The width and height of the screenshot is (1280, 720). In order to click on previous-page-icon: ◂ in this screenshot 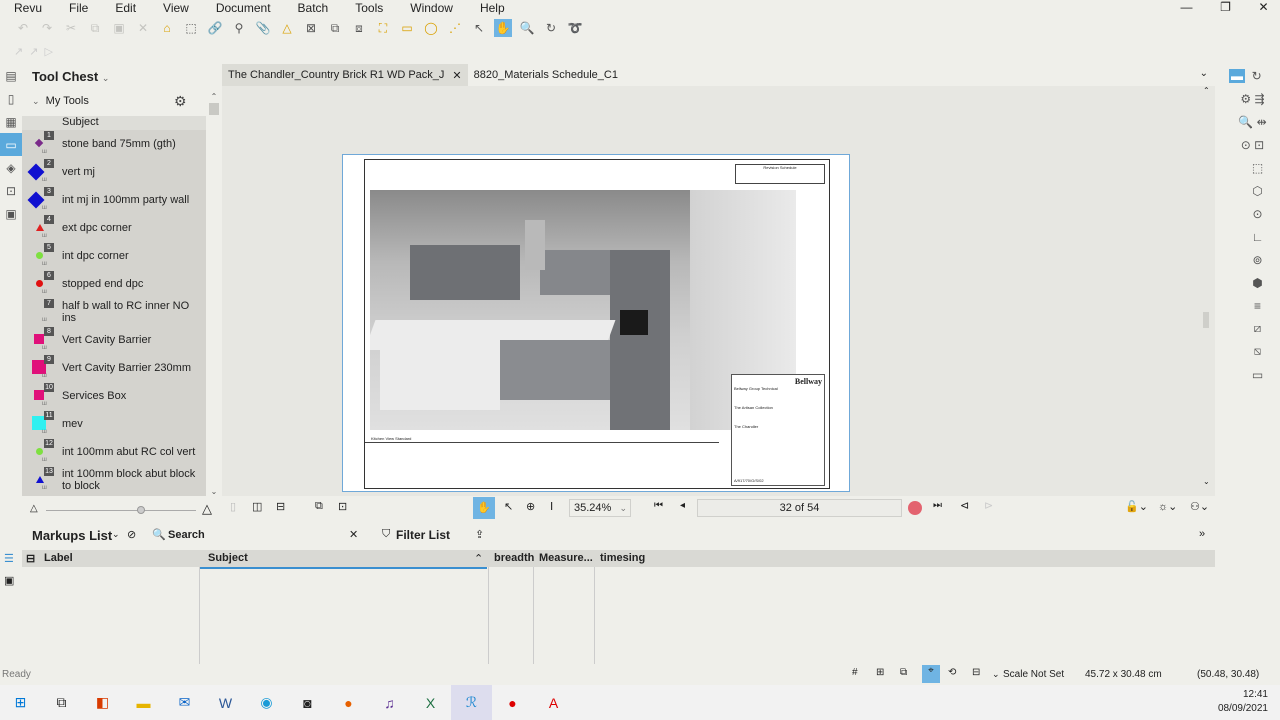, I will do `click(682, 505)`.